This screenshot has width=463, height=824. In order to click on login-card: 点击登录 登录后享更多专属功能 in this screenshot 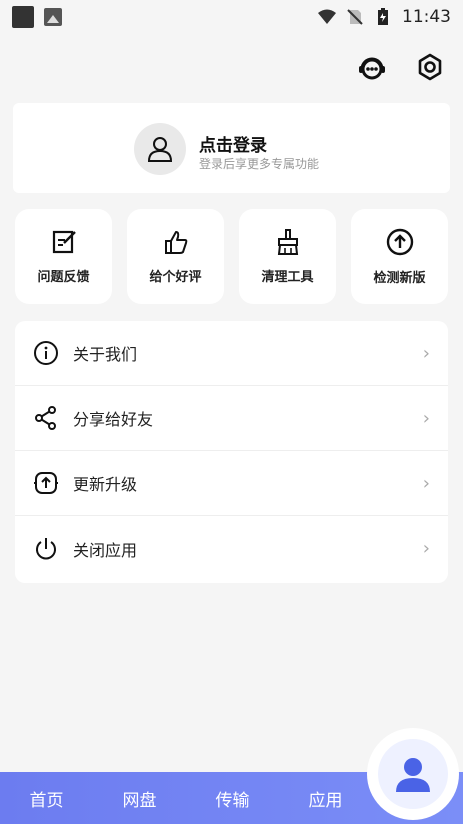, I will do `click(231, 148)`.